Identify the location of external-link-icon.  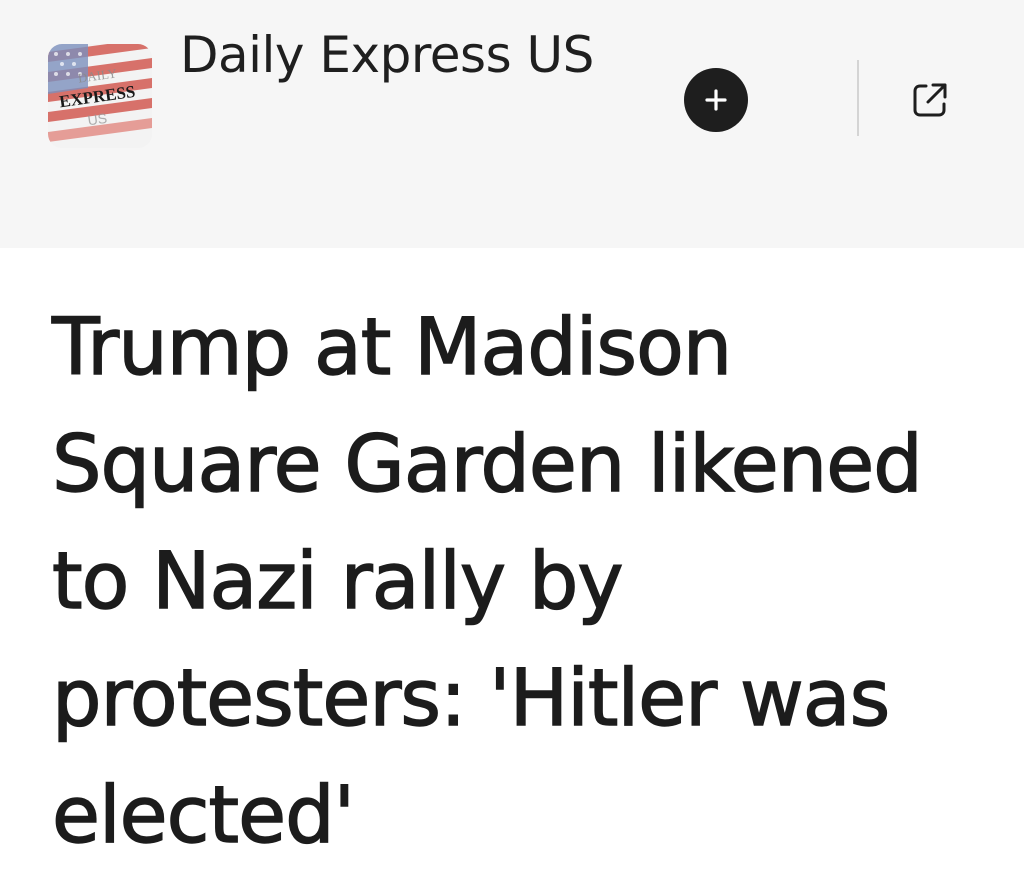
(930, 100).